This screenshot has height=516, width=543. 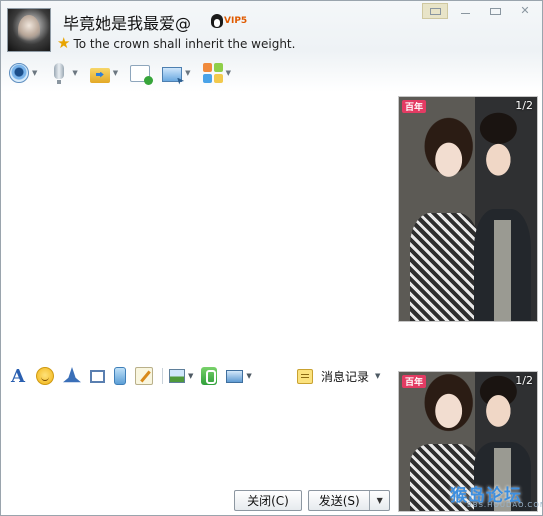 I want to click on group-chat-button, so click(x=142, y=74).